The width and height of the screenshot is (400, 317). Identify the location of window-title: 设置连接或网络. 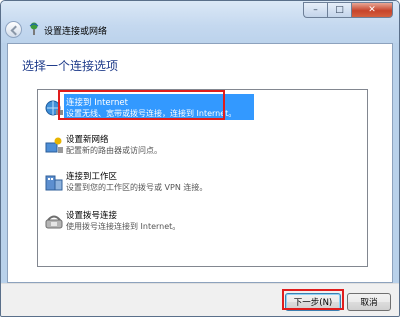
(76, 32).